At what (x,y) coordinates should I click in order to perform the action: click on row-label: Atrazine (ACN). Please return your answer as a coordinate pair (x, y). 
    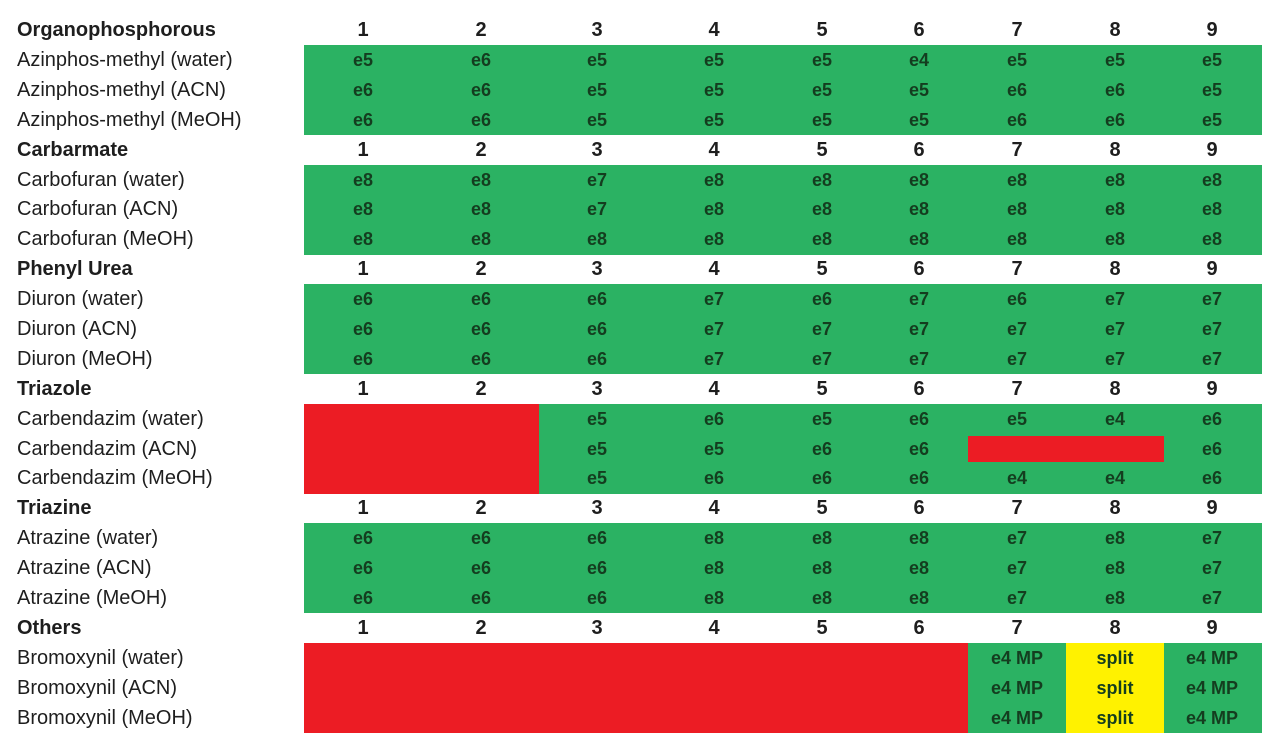
    Looking at the image, I should click on (84, 568).